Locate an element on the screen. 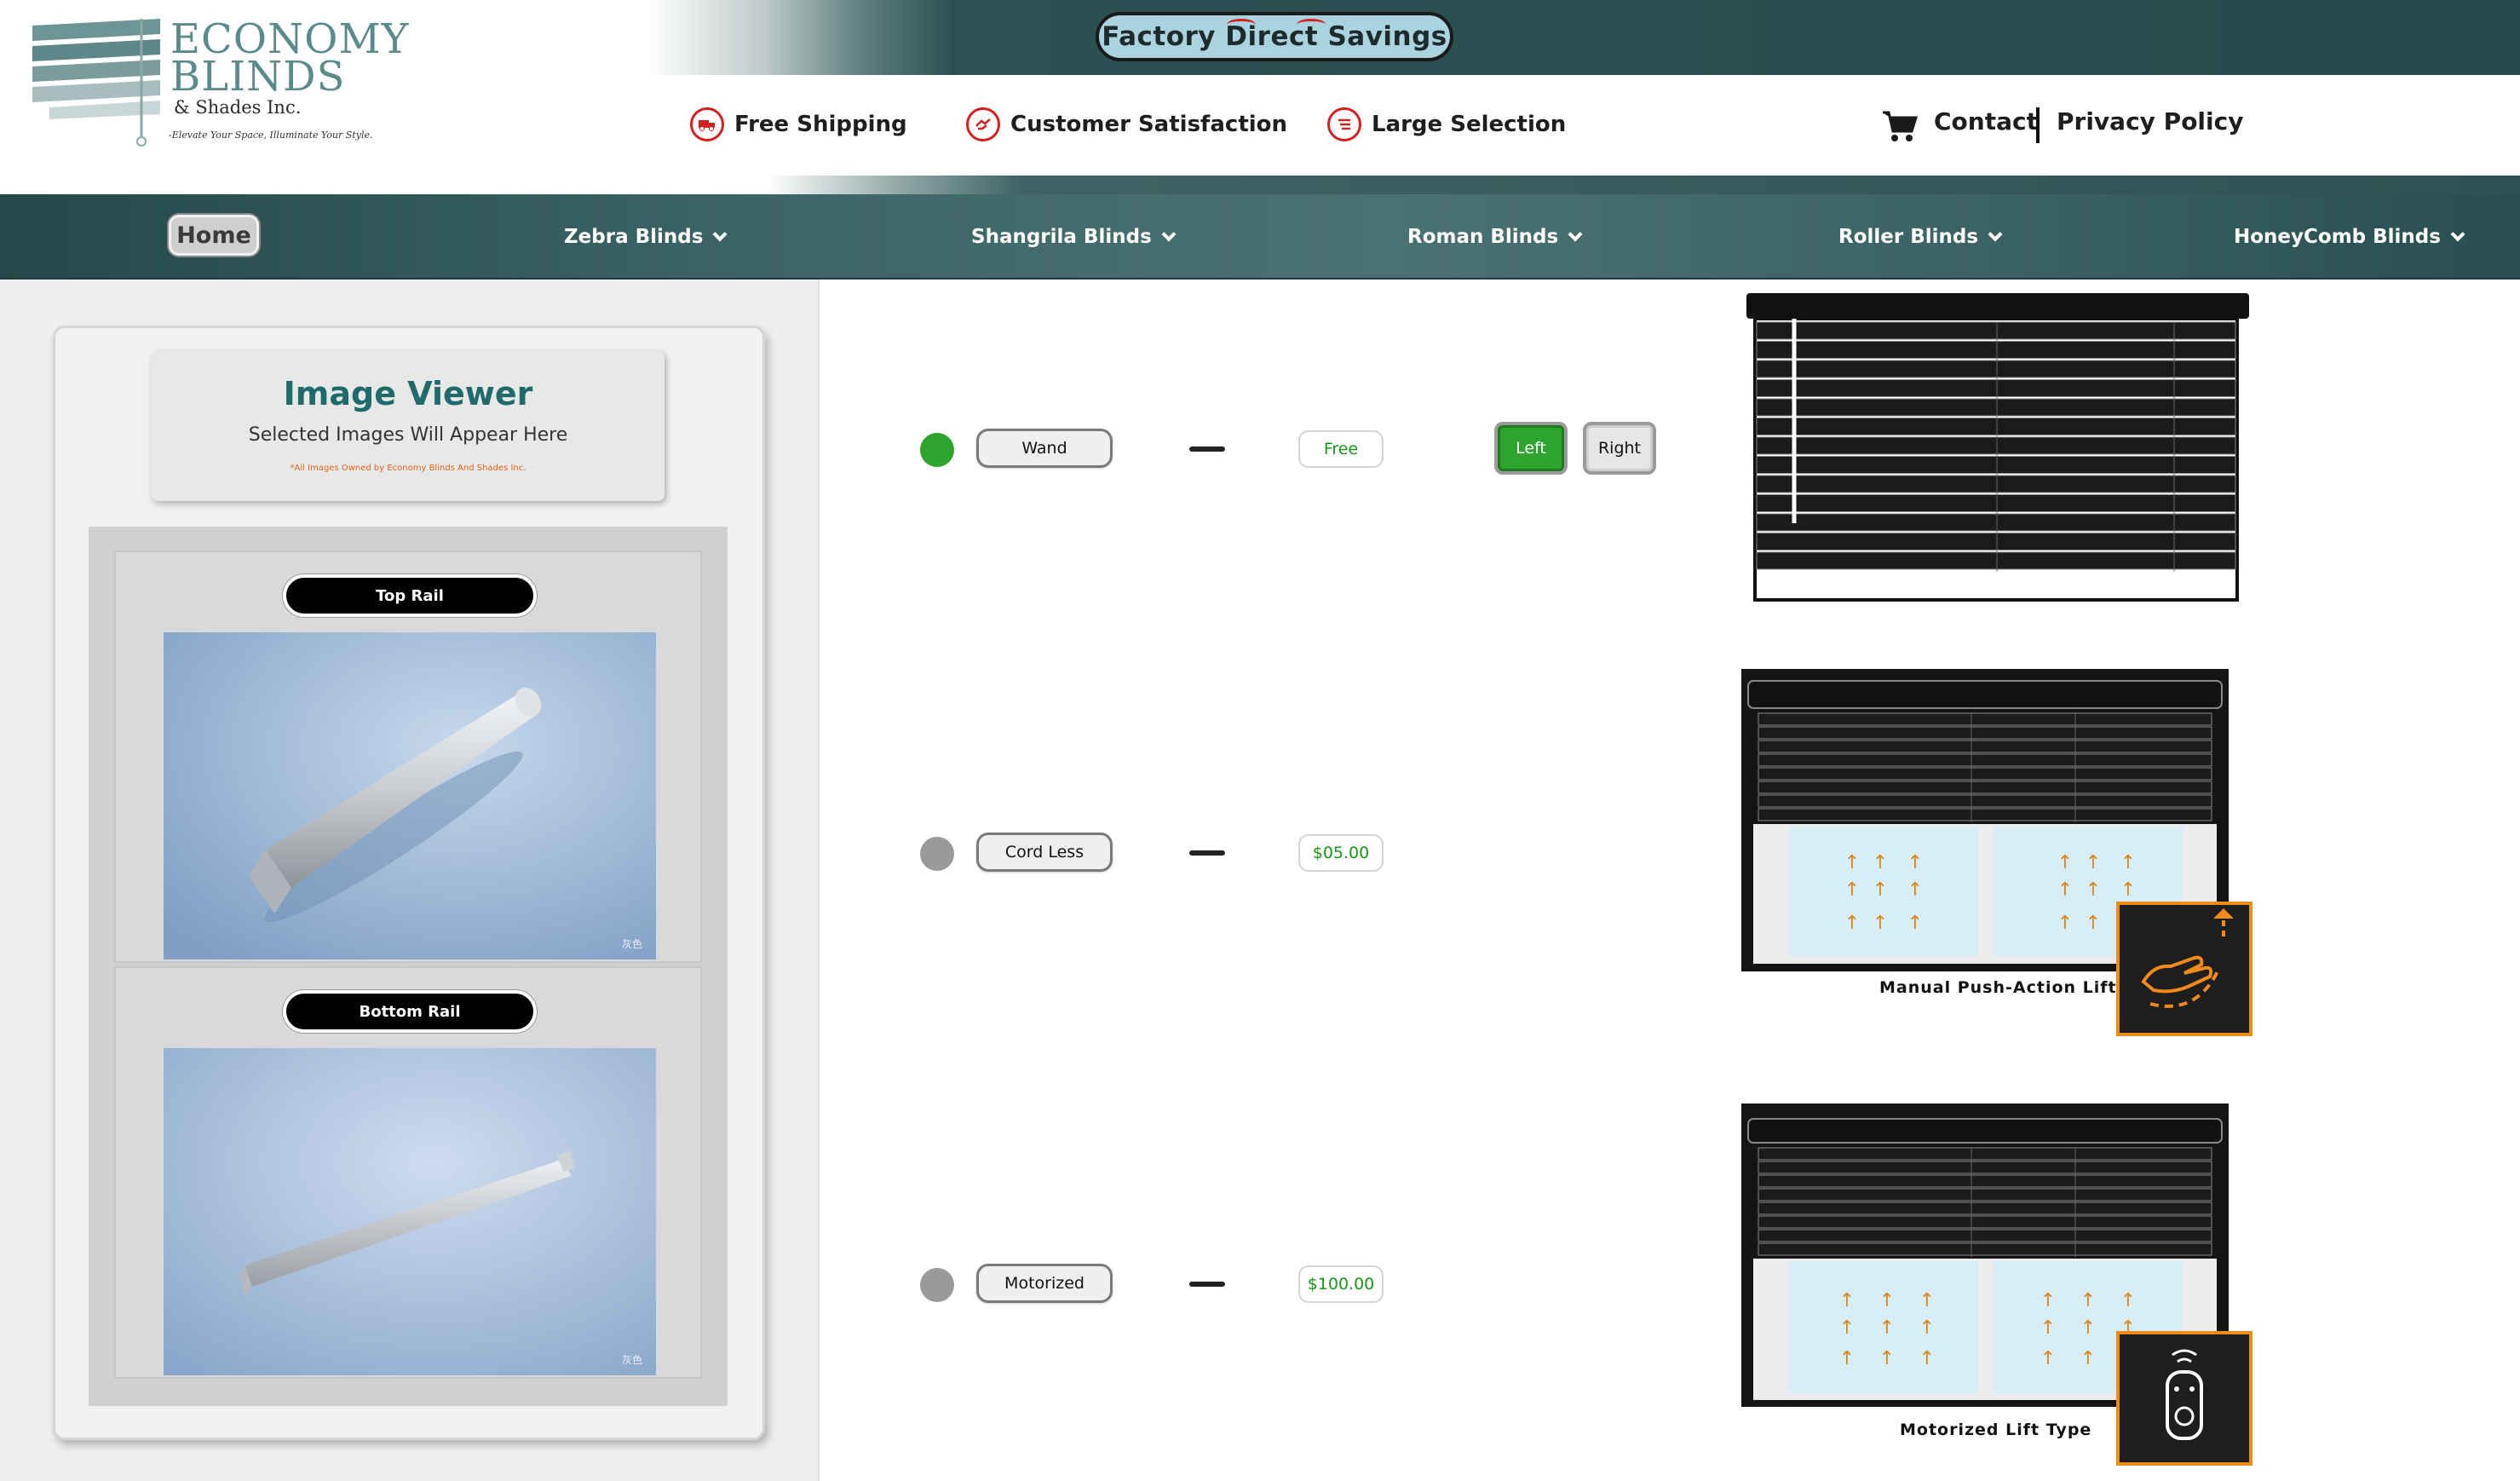  promo-banner: Factory Direct Savings is located at coordinates (1275, 36).